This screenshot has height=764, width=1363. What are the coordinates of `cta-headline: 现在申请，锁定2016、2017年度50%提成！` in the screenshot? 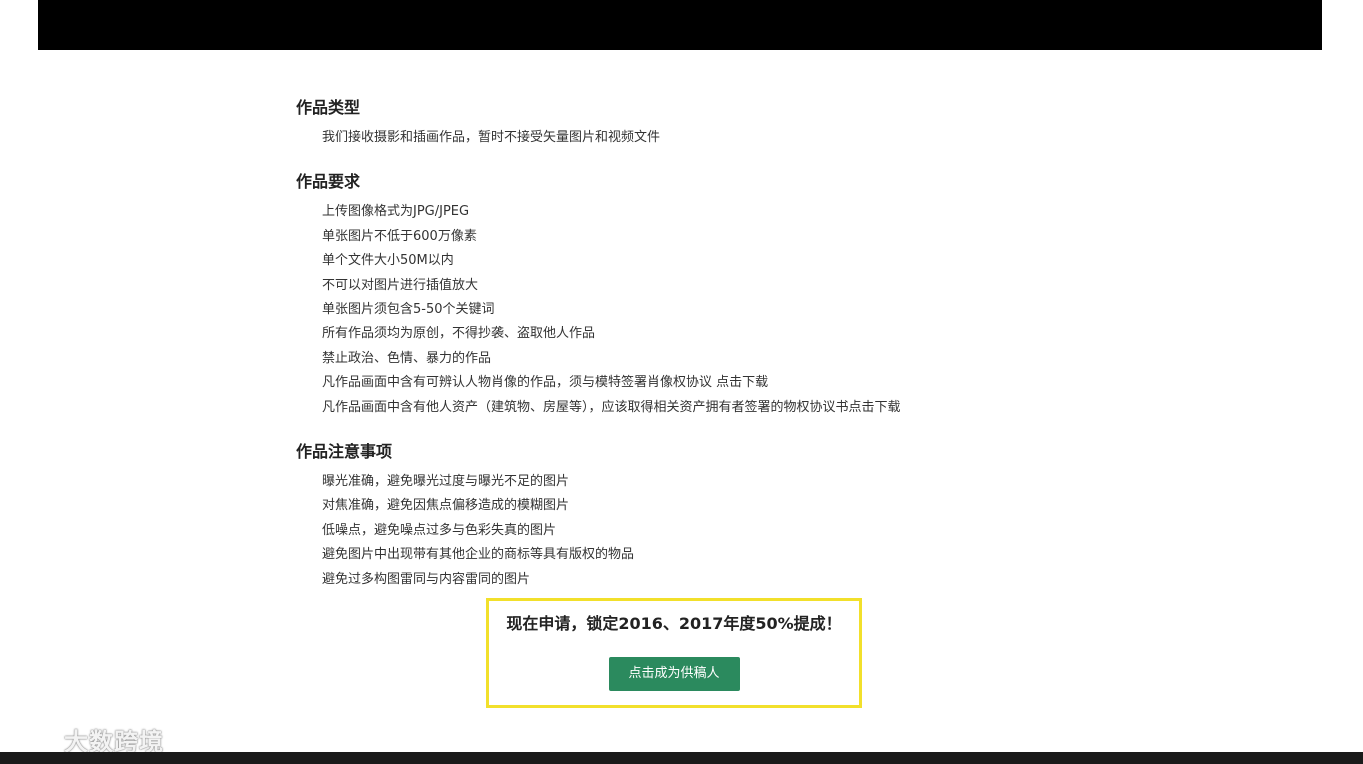 It's located at (674, 623).